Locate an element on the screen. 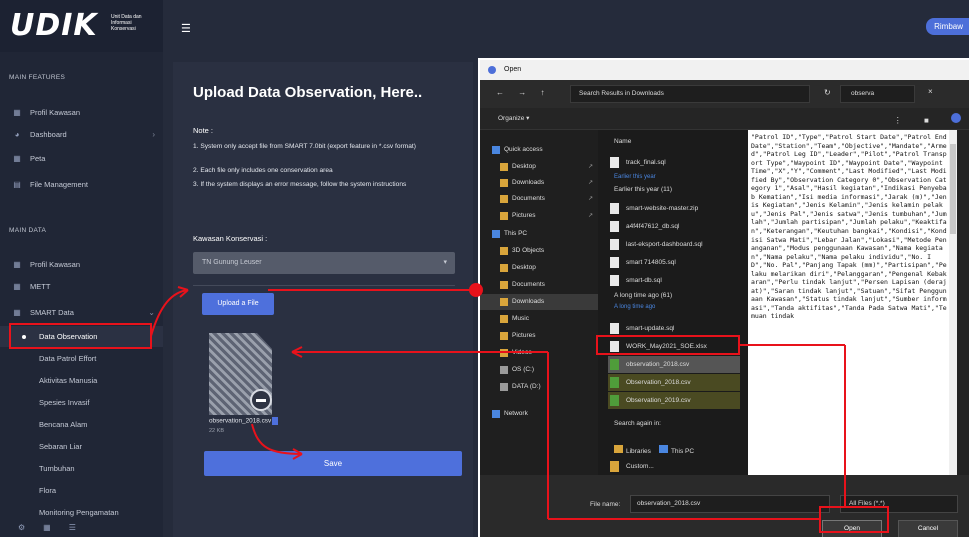 This screenshot has height=537, width=969. preview-scrollbar is located at coordinates (953, 302).